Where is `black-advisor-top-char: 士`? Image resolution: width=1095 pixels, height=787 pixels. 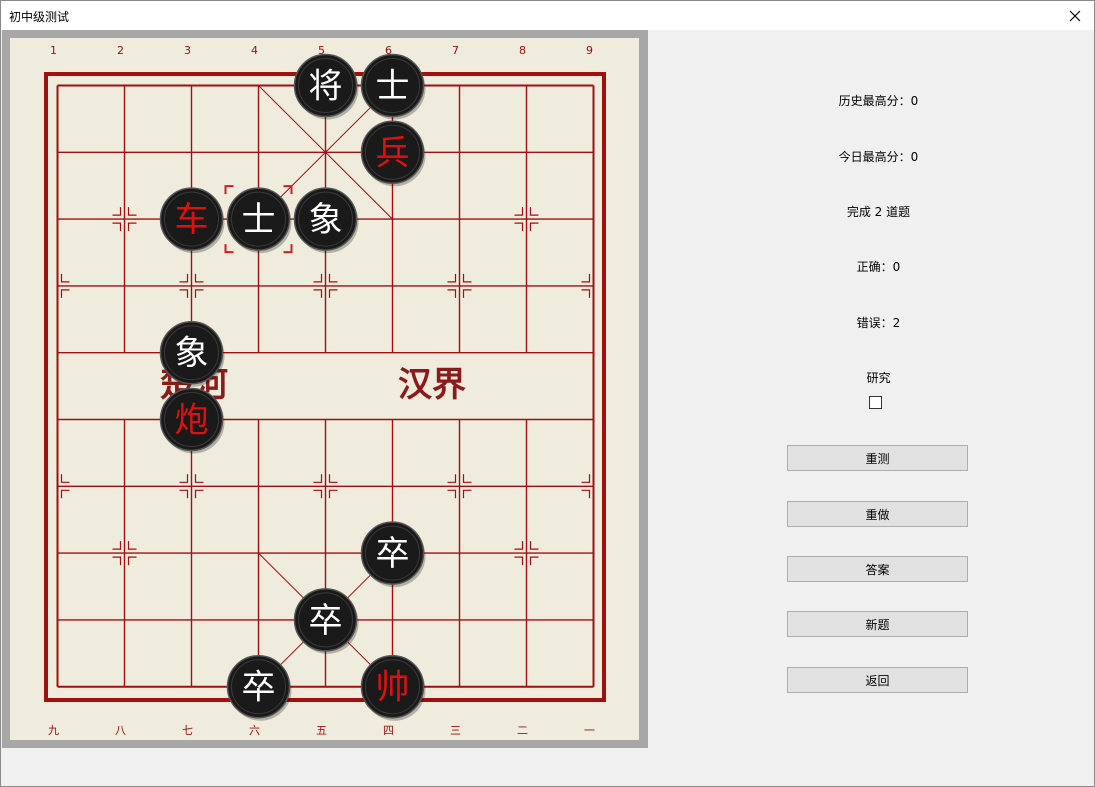 black-advisor-top-char: 士 is located at coordinates (393, 87).